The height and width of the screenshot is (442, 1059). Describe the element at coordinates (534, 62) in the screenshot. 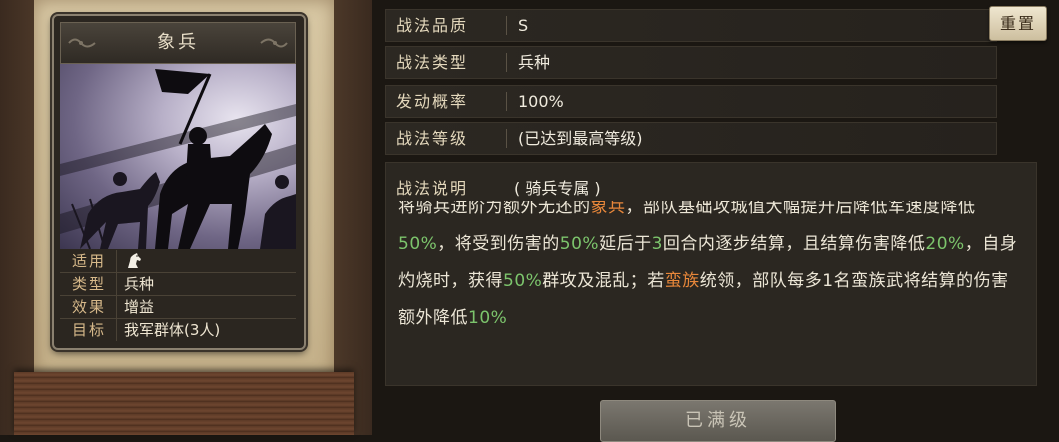

I see `prop-value: 兵种` at that location.